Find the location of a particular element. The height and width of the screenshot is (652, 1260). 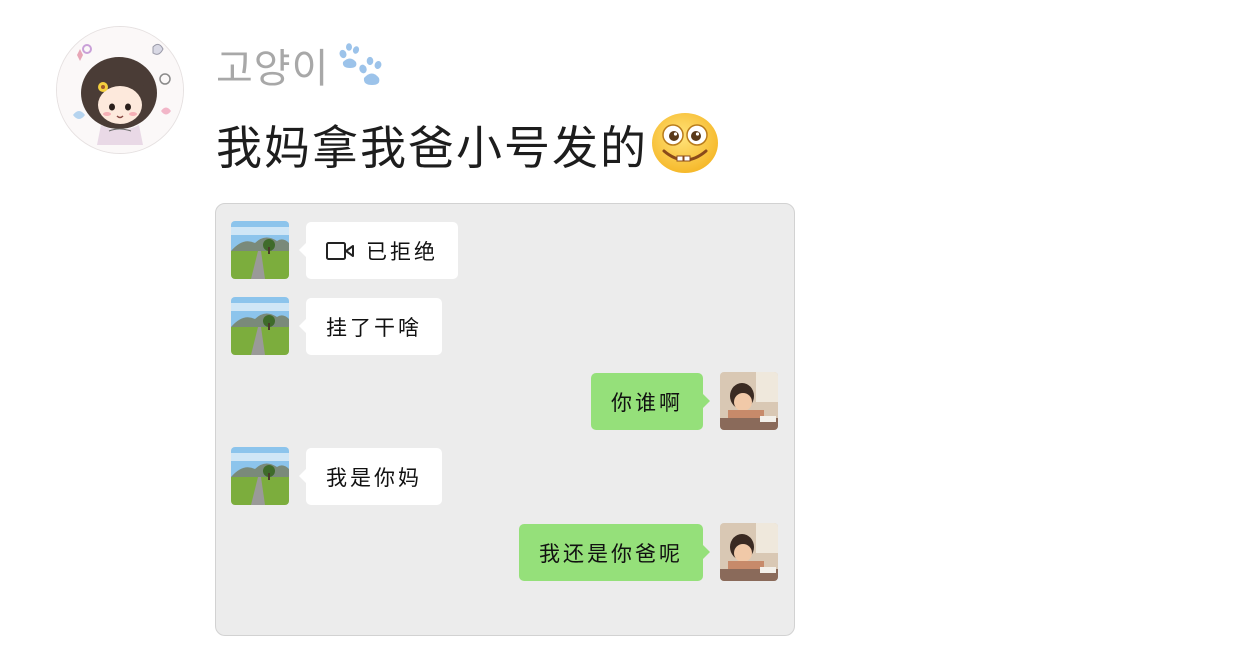

message-text: 我是你妈 is located at coordinates (374, 477).